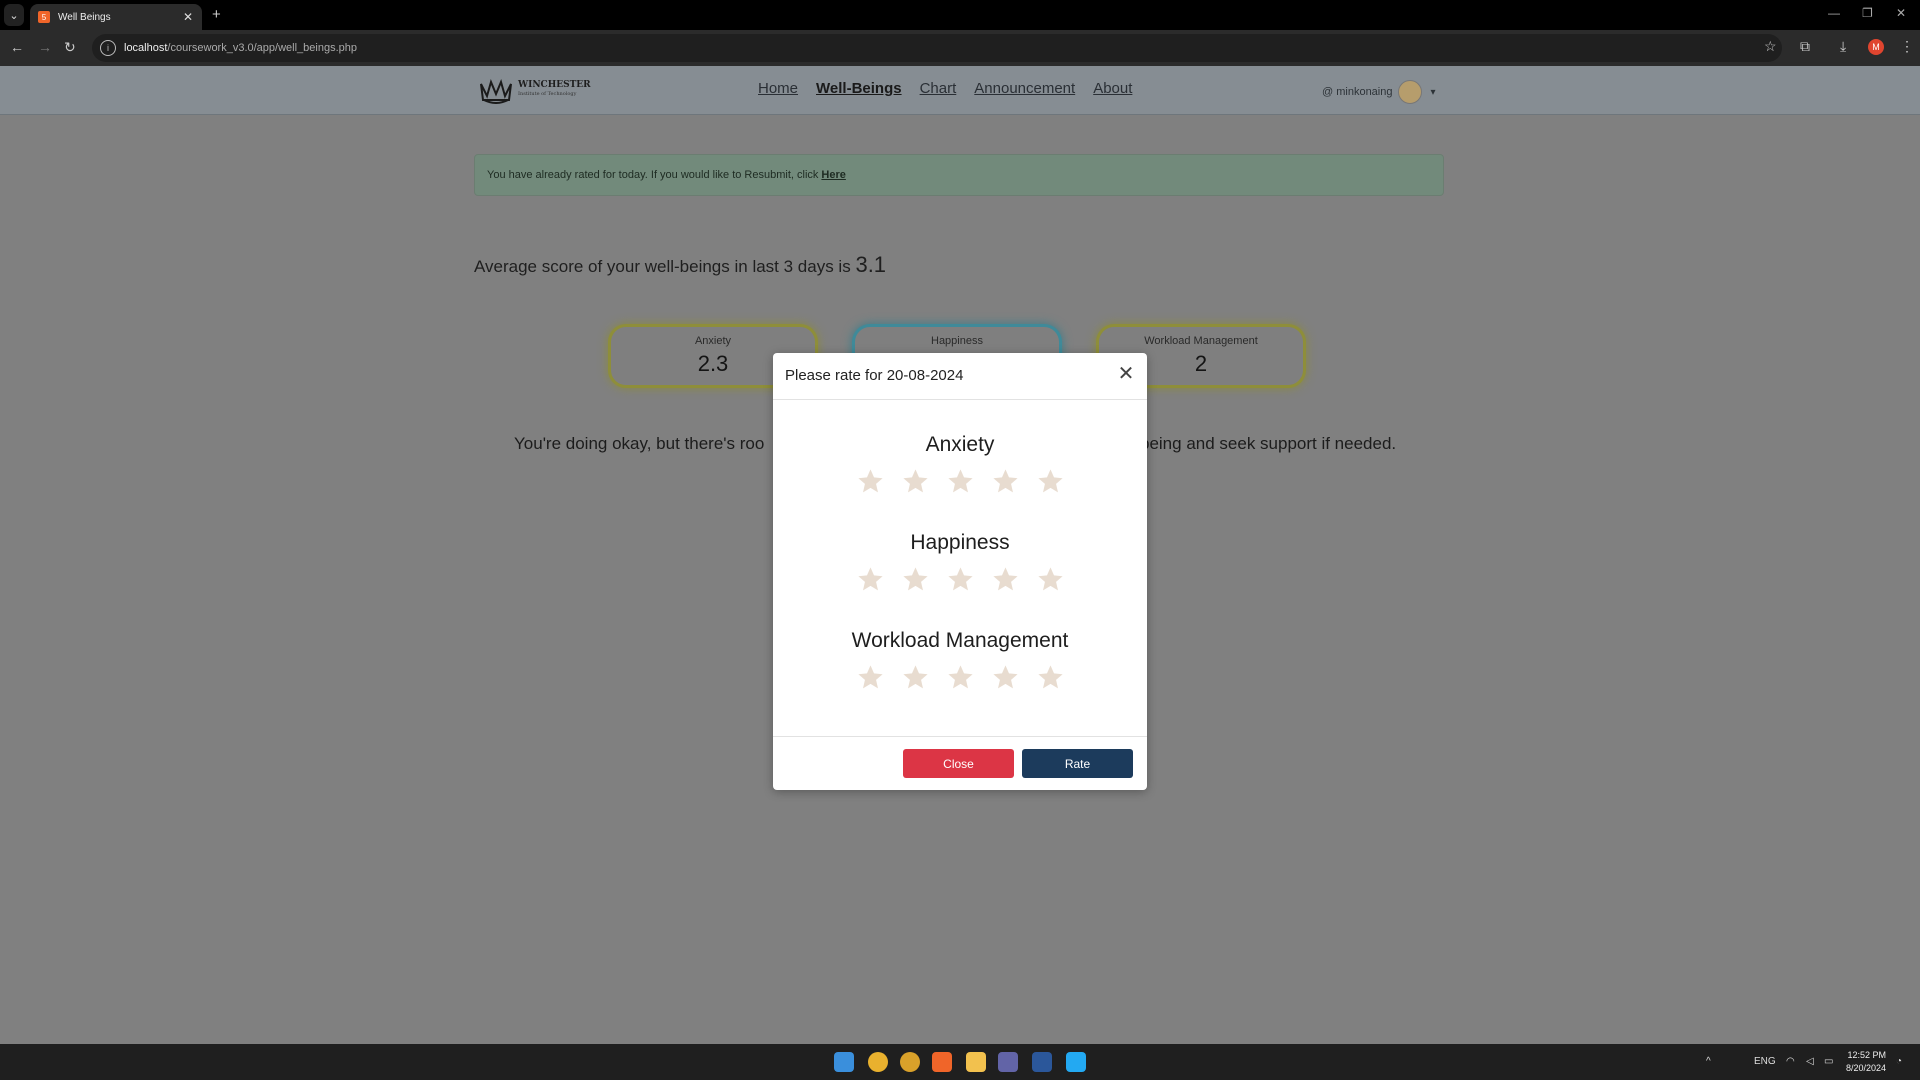 Image resolution: width=1920 pixels, height=1080 pixels. Describe the element at coordinates (1708, 1061) in the screenshot. I see `tray-chevron-icon: ^` at that location.